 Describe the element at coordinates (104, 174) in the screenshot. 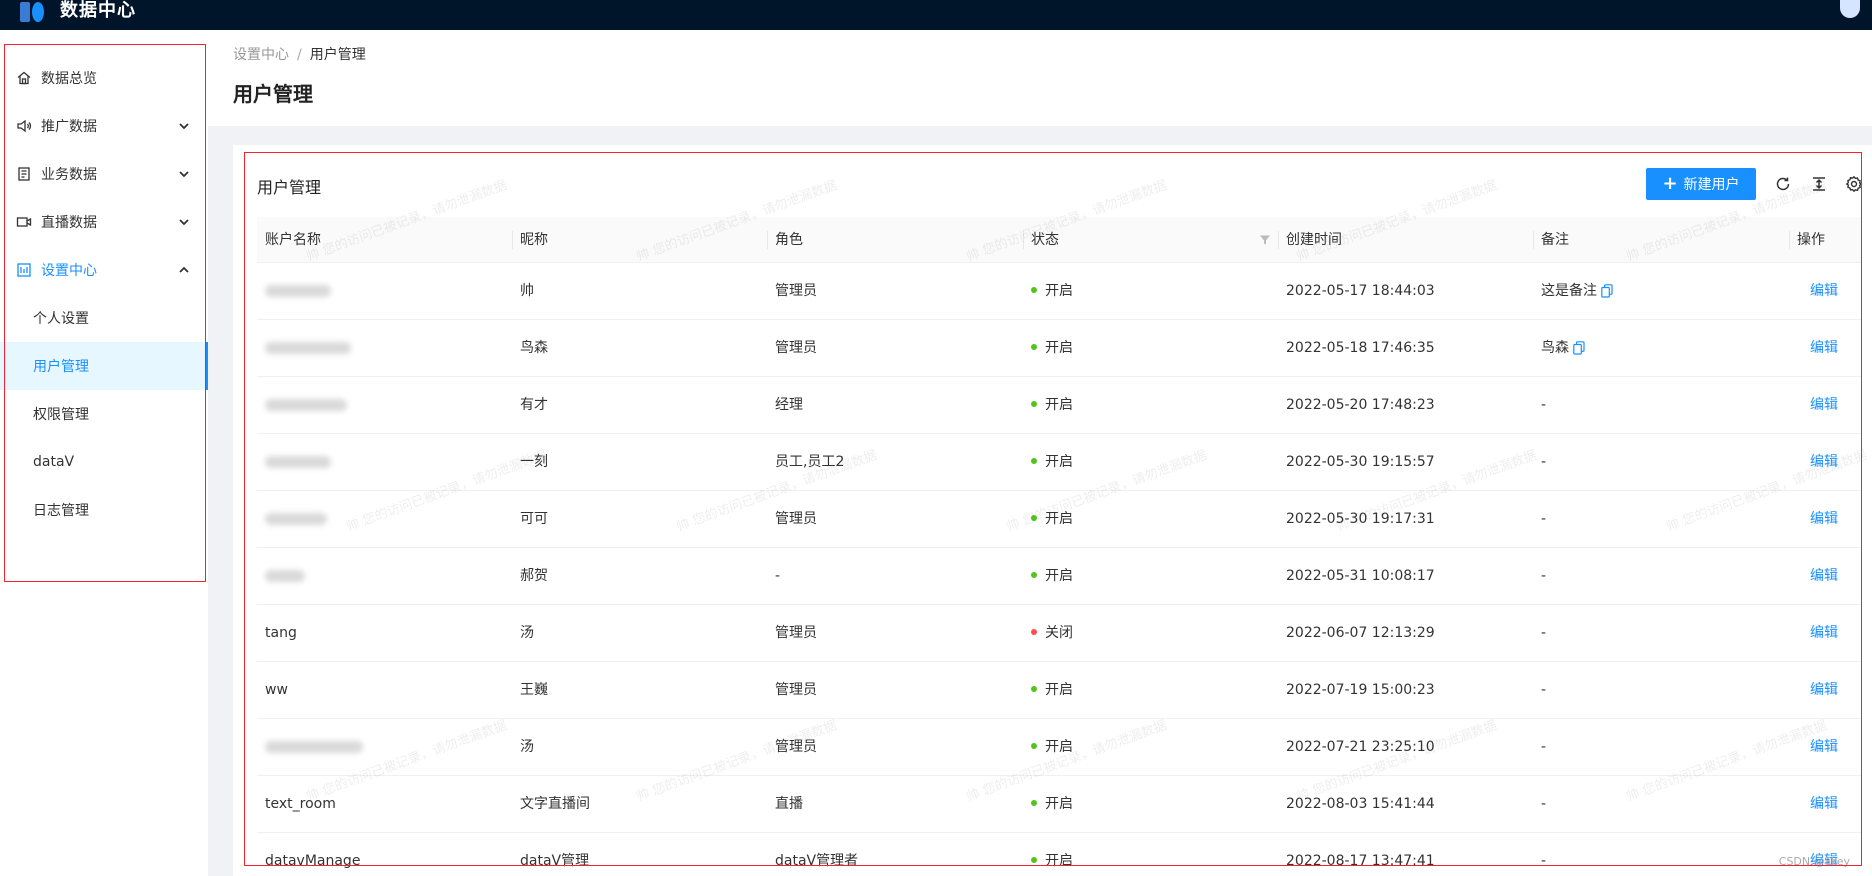

I see `sidebar-item-business: 业务数据` at that location.